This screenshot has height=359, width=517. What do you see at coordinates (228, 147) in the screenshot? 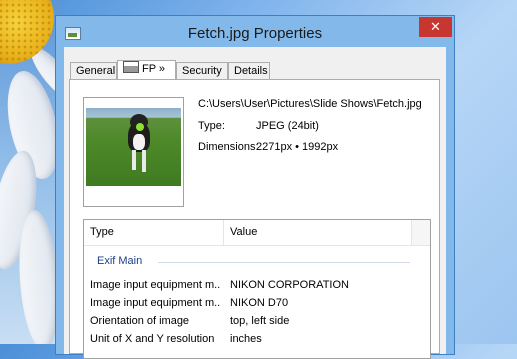
I see `file-dimensions-label: Dimensions:` at bounding box center [228, 147].